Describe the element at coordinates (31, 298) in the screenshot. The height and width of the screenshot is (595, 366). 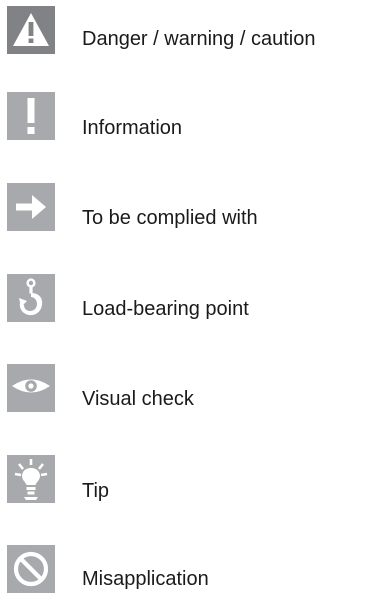
I see `lifting-hook-icon` at that location.